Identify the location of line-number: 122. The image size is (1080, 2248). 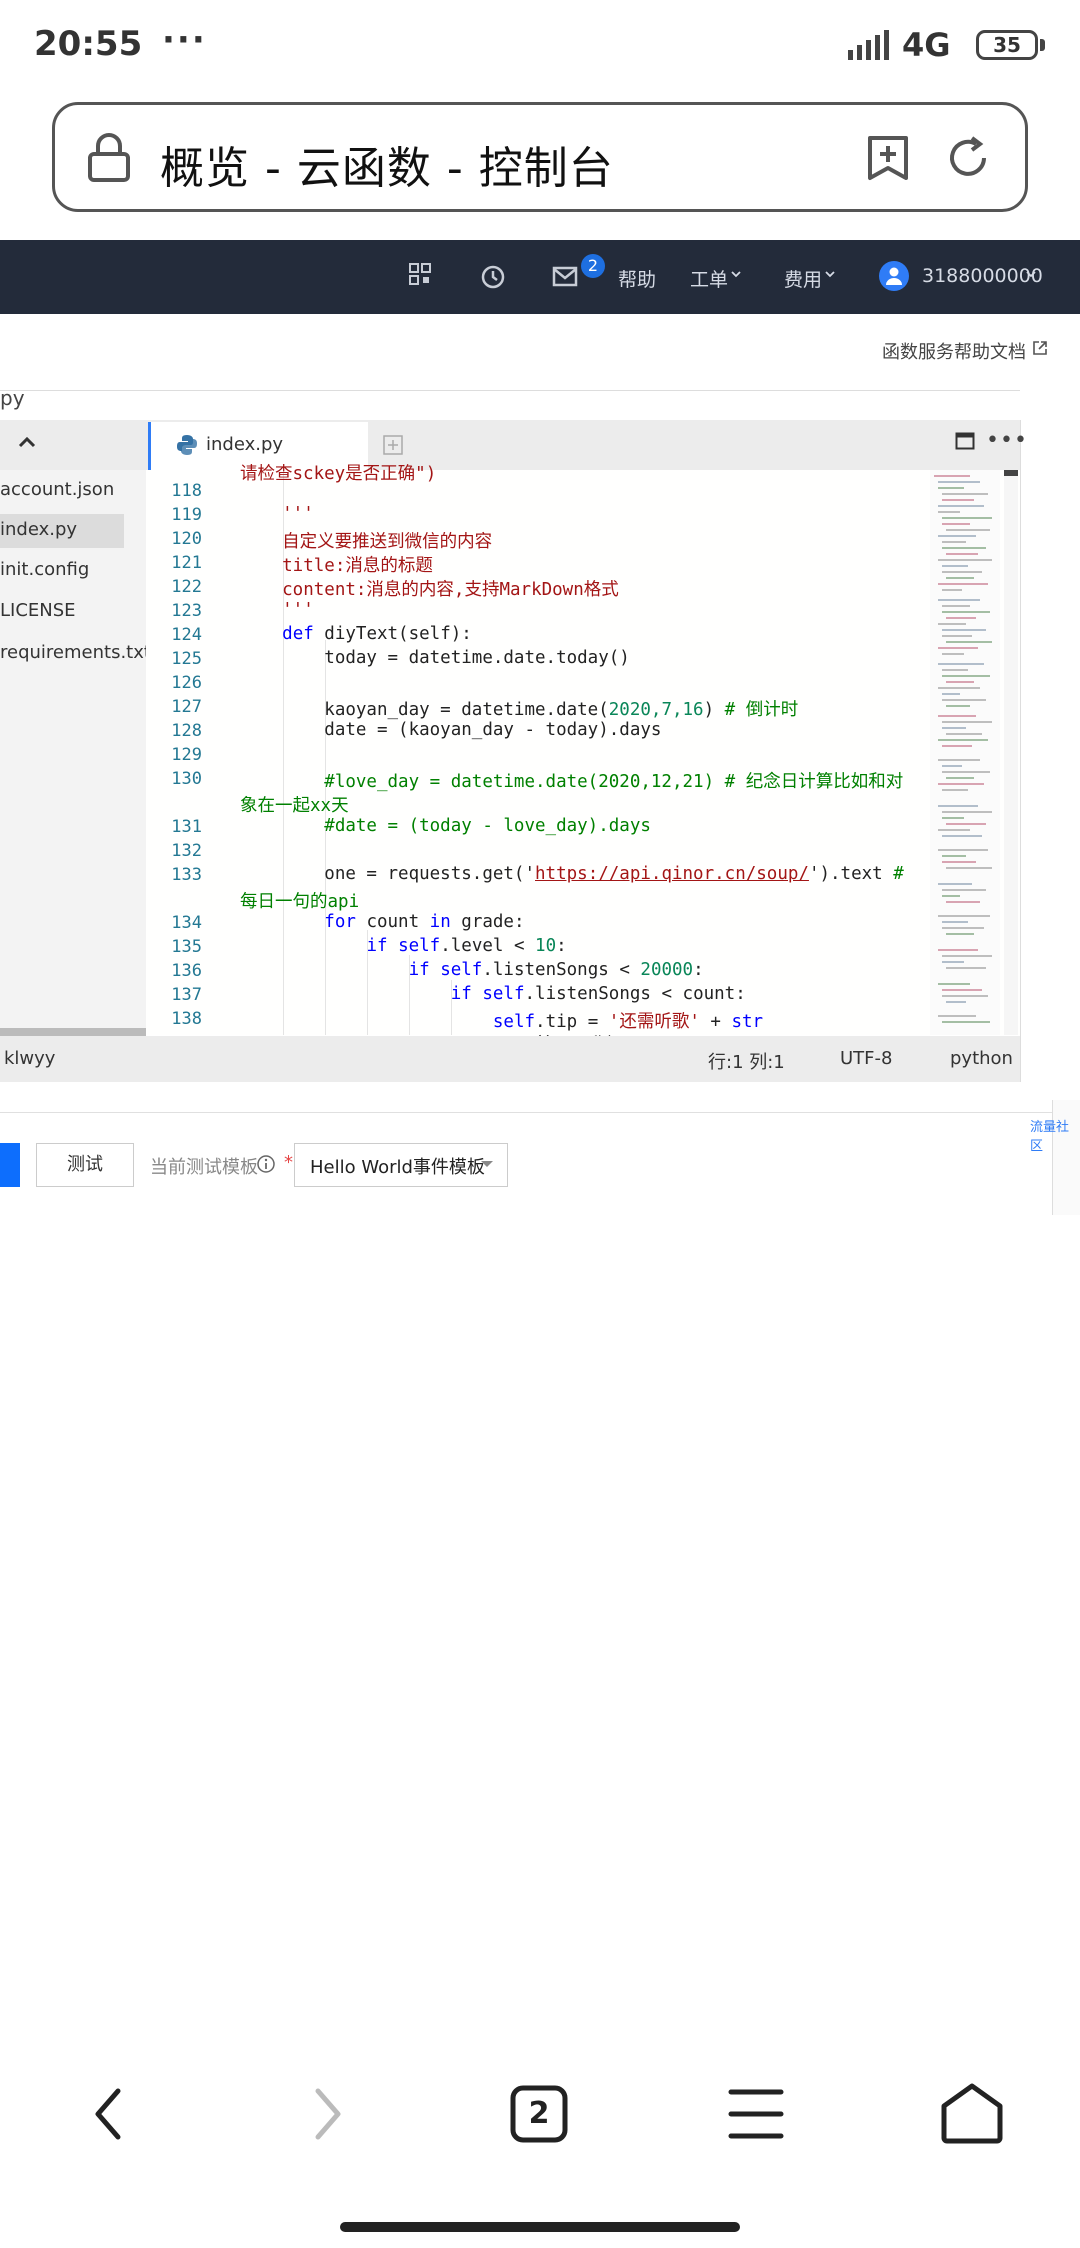
(186, 587).